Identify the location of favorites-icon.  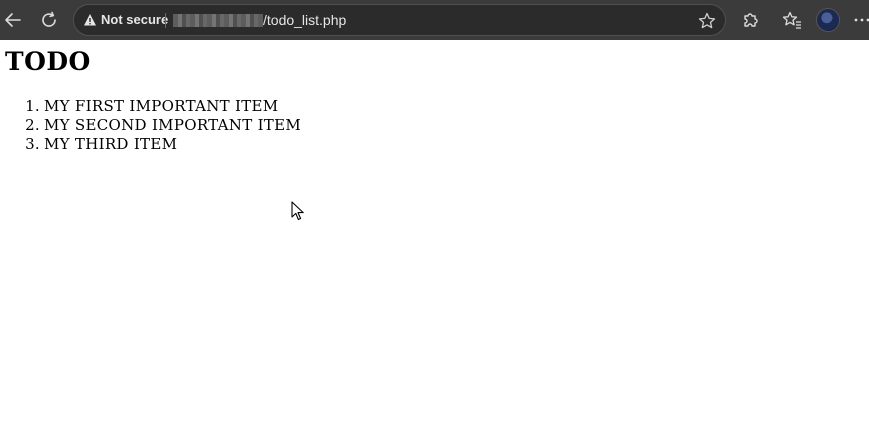
(791, 20).